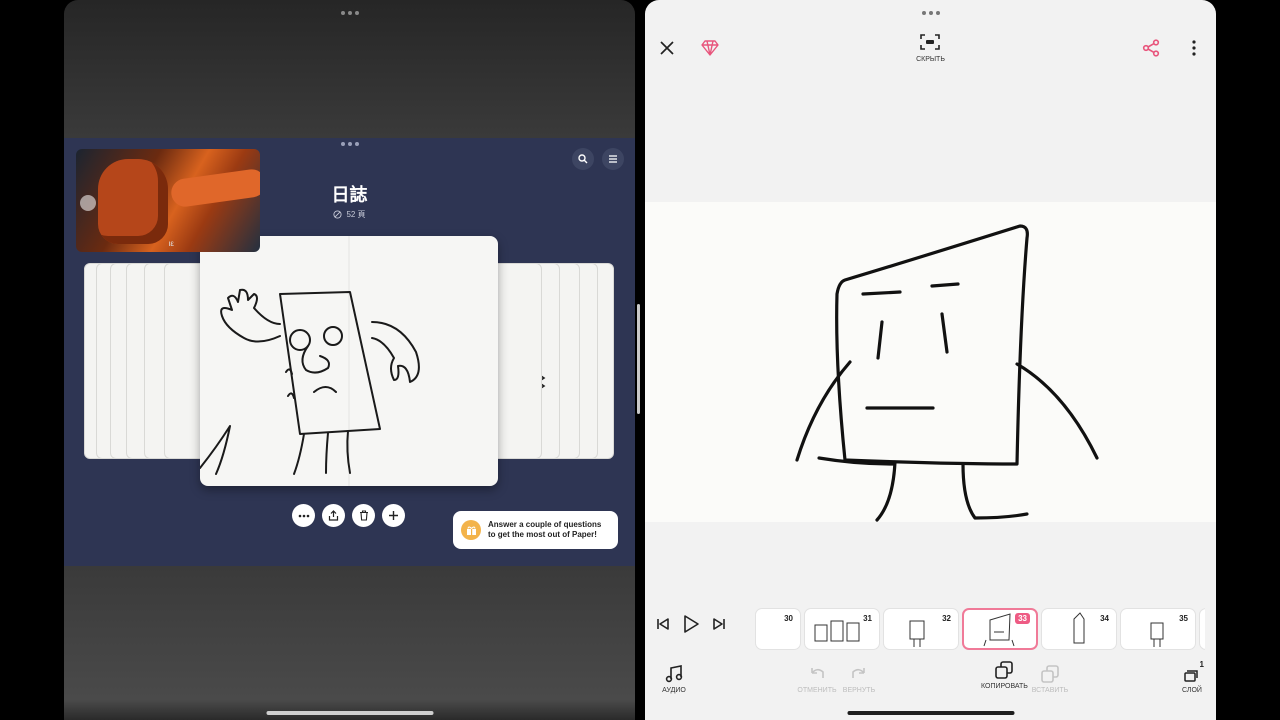 The width and height of the screenshot is (1280, 720). I want to click on gift-icon, so click(471, 530).